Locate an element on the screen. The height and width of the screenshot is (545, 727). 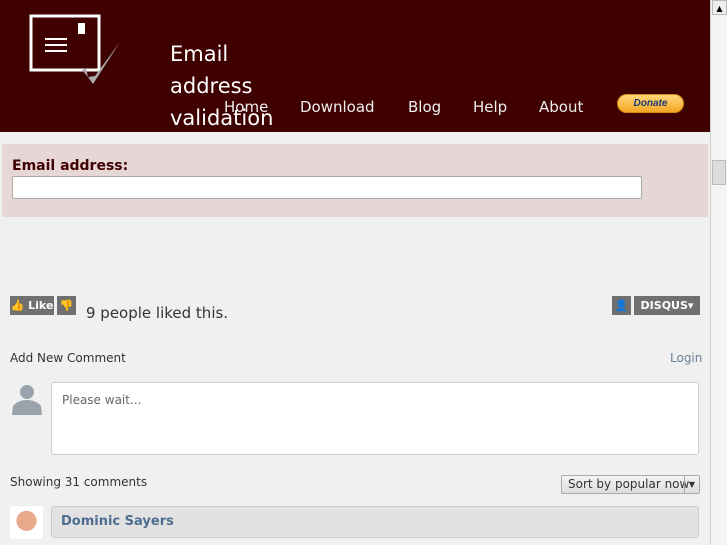
comment-item: Dominic Sayers is located at coordinates (375, 522).